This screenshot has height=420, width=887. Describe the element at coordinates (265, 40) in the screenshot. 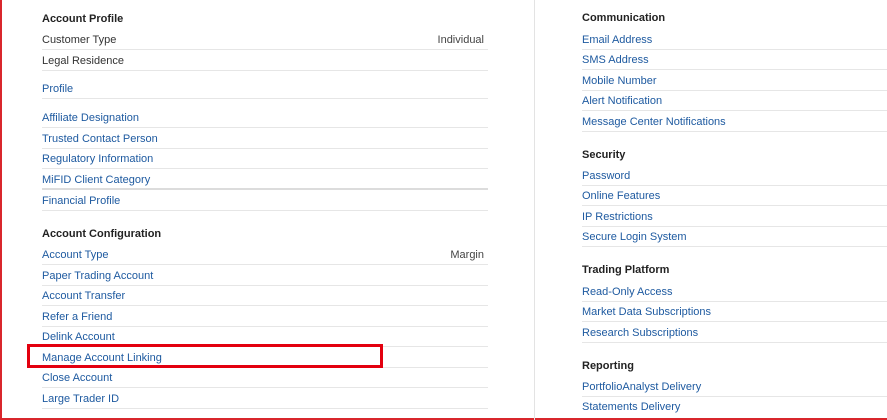

I see `row-customer-type: Customer Type Individual` at that location.